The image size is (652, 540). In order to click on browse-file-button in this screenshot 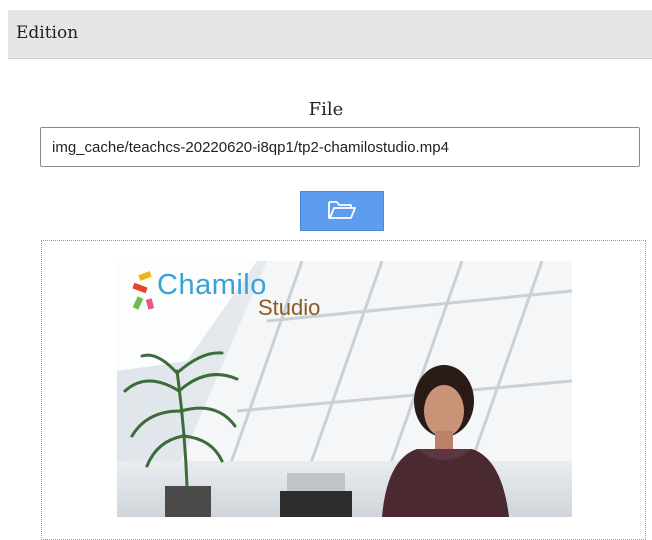, I will do `click(342, 211)`.